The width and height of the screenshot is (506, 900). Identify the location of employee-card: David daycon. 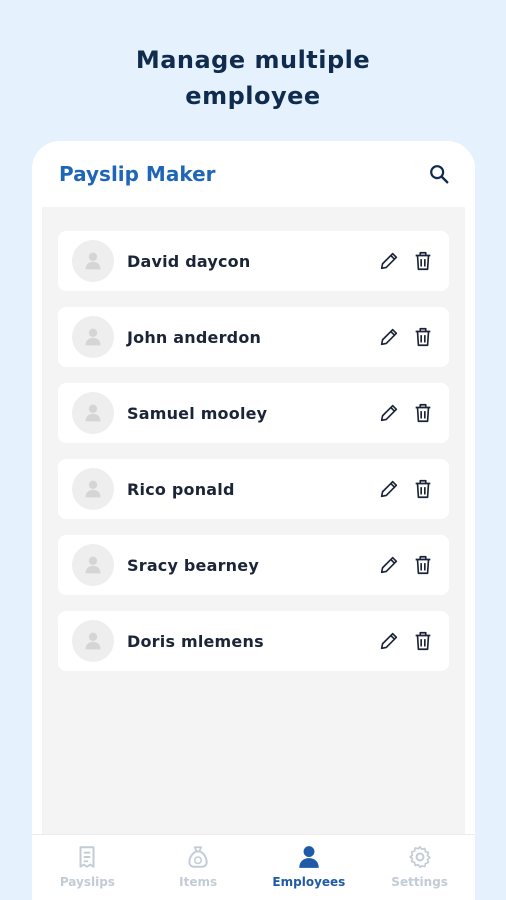
(253, 261).